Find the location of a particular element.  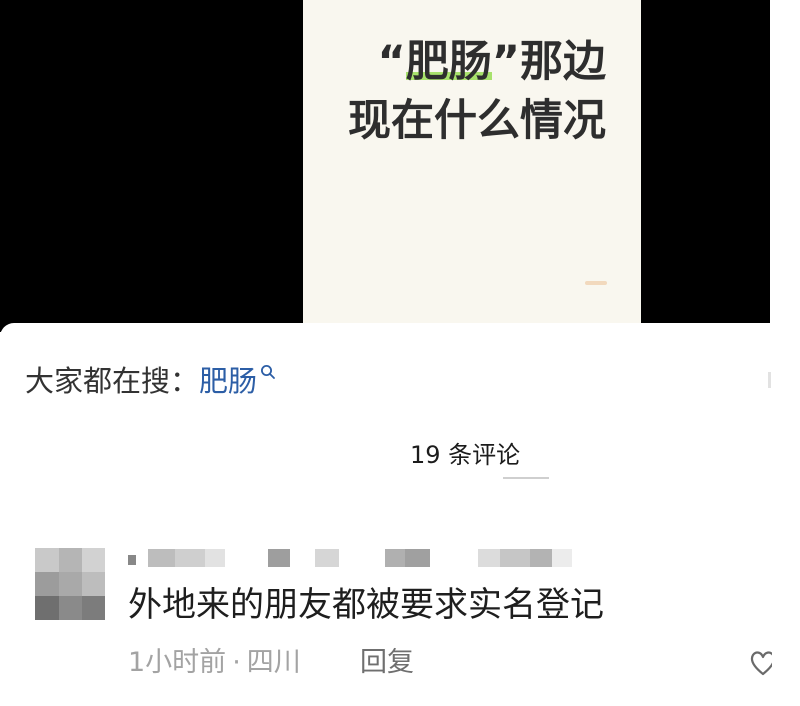

comment-count-tab: 19 条评论 is located at coordinates (465, 455).